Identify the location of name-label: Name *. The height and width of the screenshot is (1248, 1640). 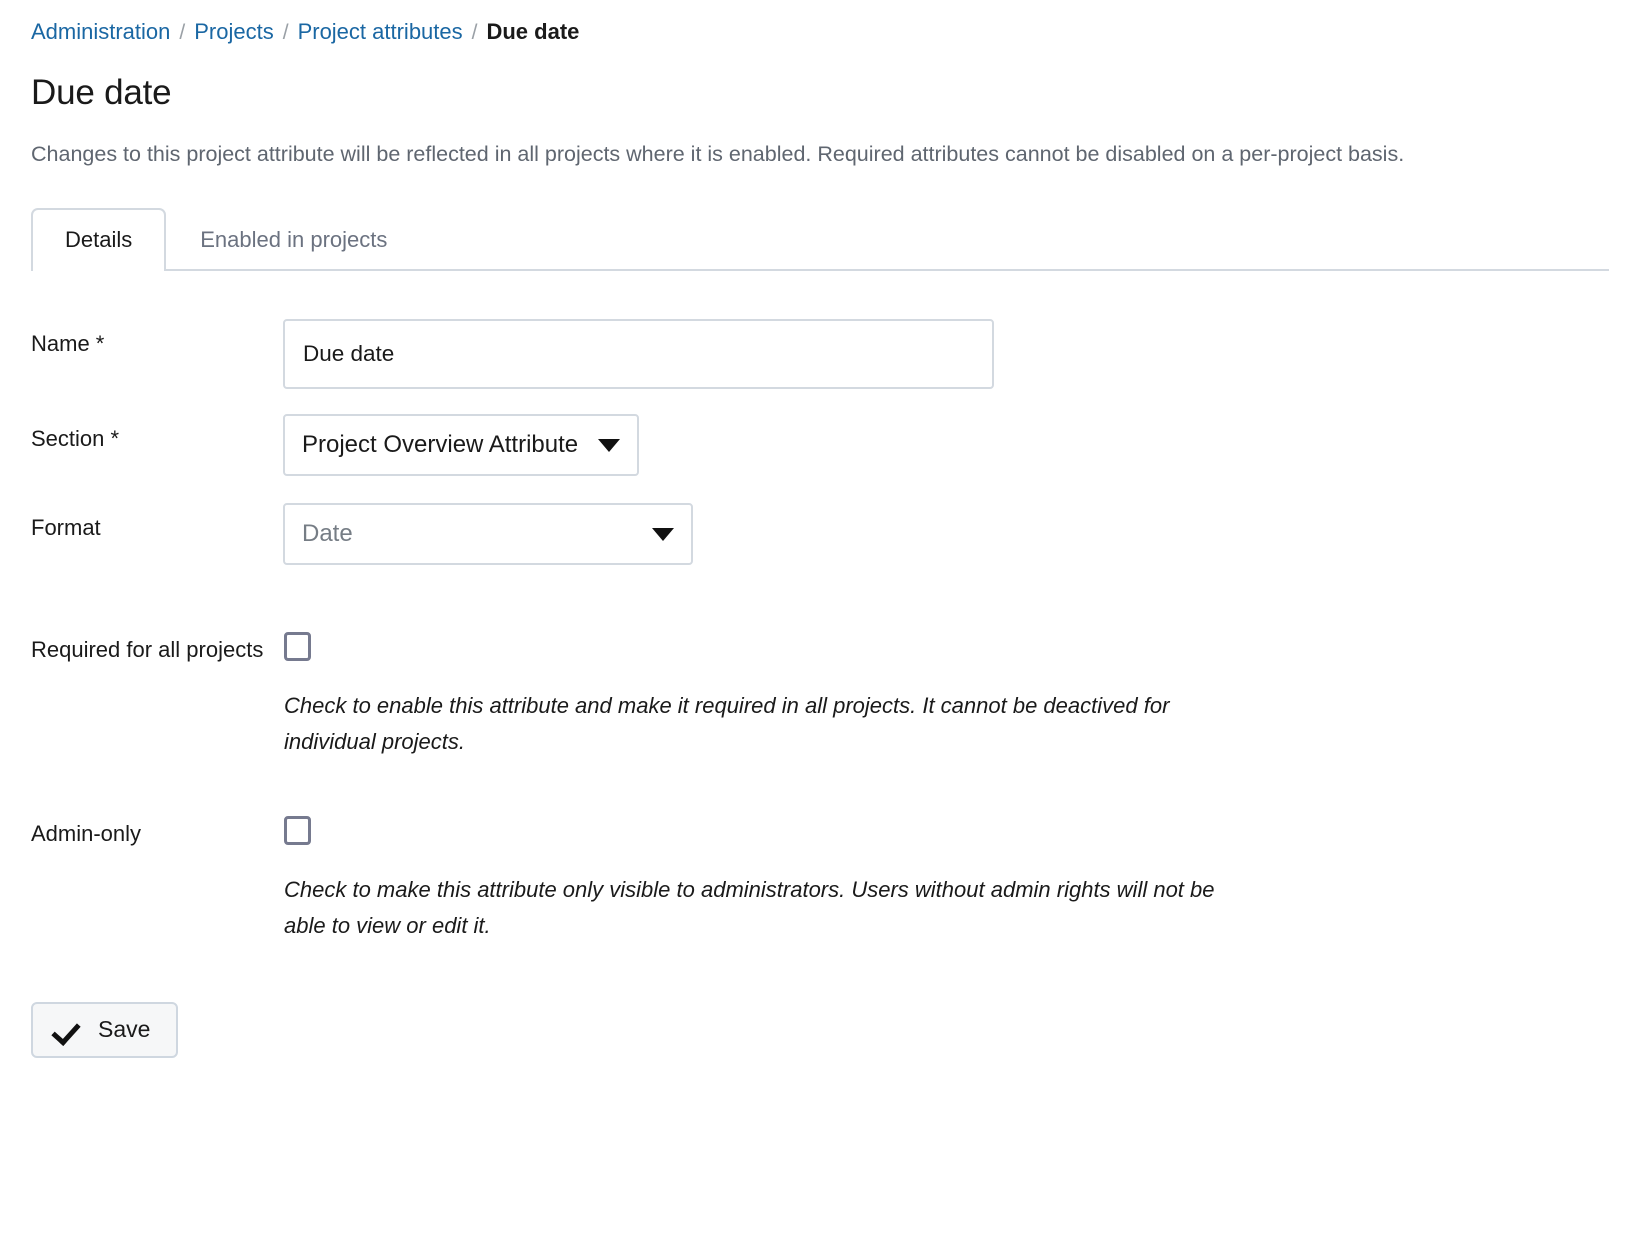
(68, 344).